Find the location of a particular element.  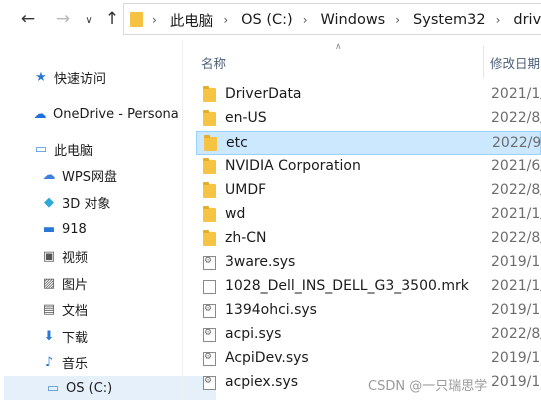

list-item: DriverData 2021/1/ is located at coordinates (368, 95).